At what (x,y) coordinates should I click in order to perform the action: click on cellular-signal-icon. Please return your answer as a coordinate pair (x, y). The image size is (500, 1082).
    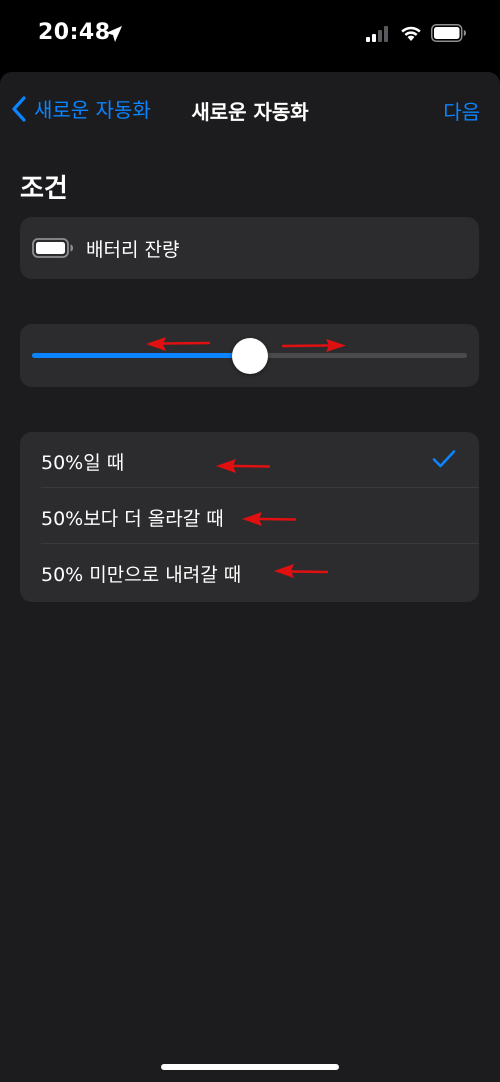
    Looking at the image, I should click on (377, 34).